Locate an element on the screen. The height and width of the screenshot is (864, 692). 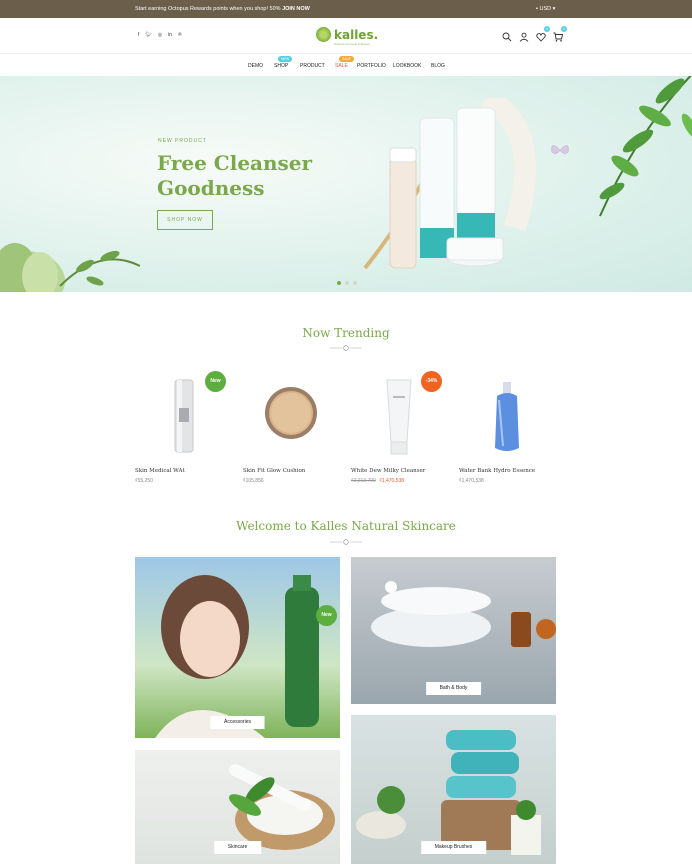
social-links: f 🐦︎ ◎ in ℗ is located at coordinates (160, 35).